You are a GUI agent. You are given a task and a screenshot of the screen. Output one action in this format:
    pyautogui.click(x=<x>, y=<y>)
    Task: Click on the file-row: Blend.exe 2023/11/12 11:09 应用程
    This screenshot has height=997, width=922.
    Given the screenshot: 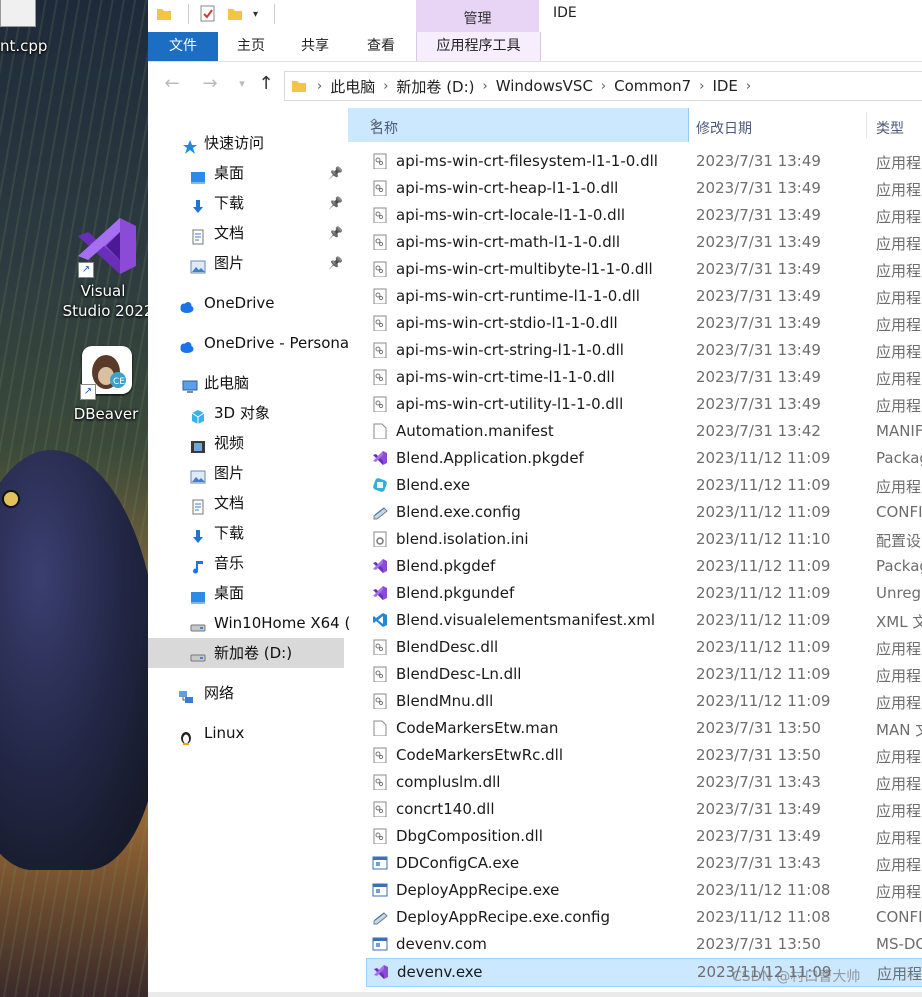 What is the action you would take?
    pyautogui.click(x=644, y=485)
    